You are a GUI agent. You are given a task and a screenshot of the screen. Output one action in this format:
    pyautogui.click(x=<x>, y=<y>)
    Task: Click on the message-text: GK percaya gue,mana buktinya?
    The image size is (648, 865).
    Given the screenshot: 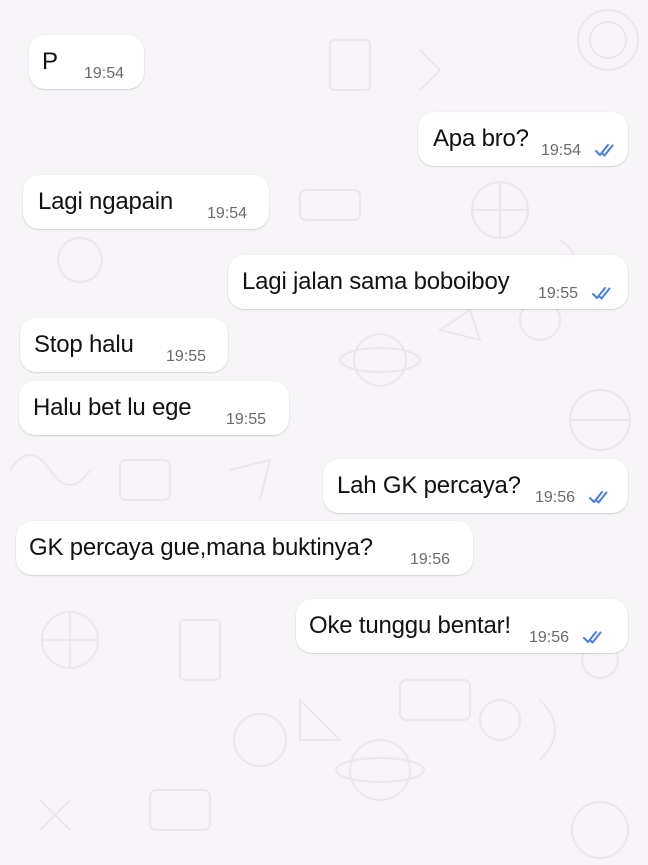 What is the action you would take?
    pyautogui.click(x=201, y=547)
    